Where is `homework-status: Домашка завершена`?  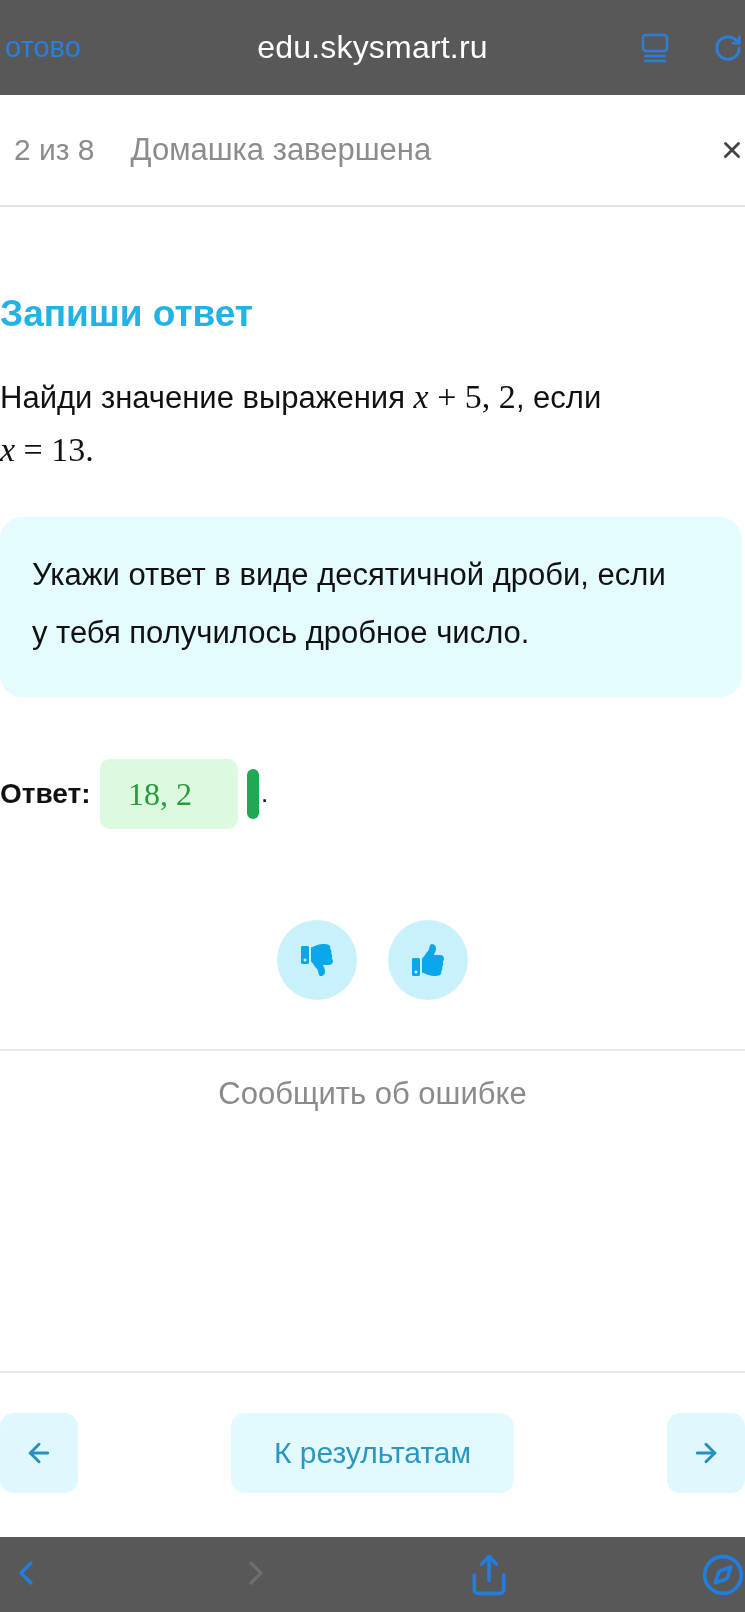
homework-status: Домашка завершена is located at coordinates (281, 150).